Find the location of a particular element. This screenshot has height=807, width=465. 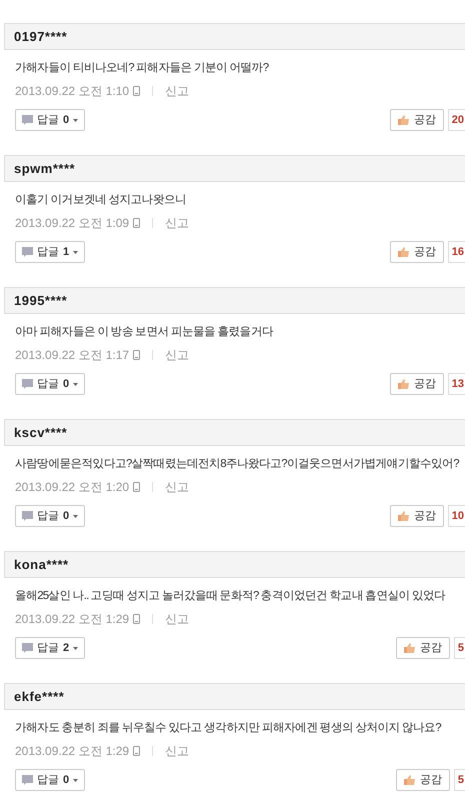

username: 1995**** is located at coordinates (41, 301).